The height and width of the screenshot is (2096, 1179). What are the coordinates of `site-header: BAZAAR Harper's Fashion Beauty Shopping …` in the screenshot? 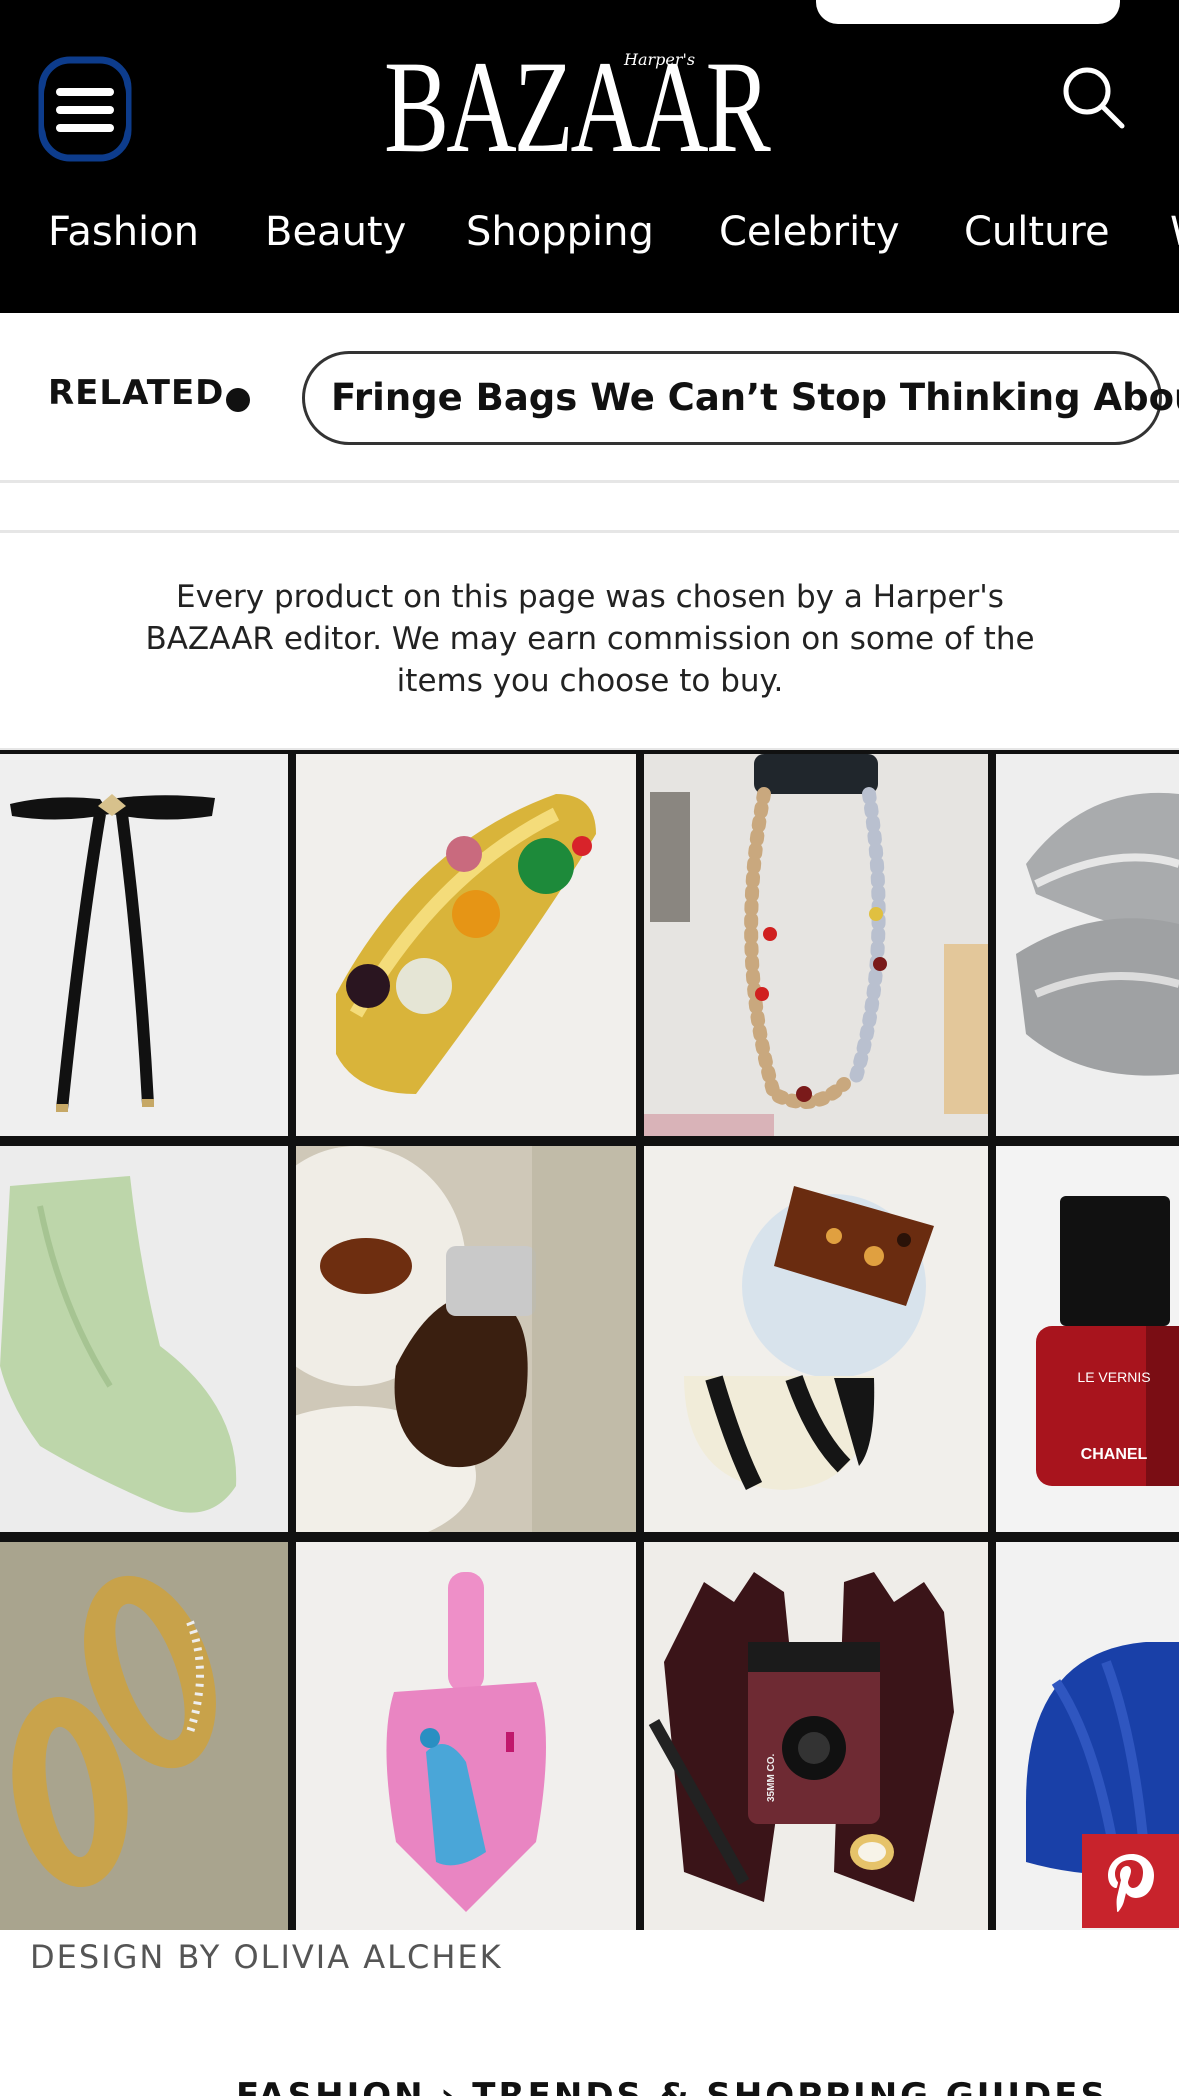 It's located at (589, 156).